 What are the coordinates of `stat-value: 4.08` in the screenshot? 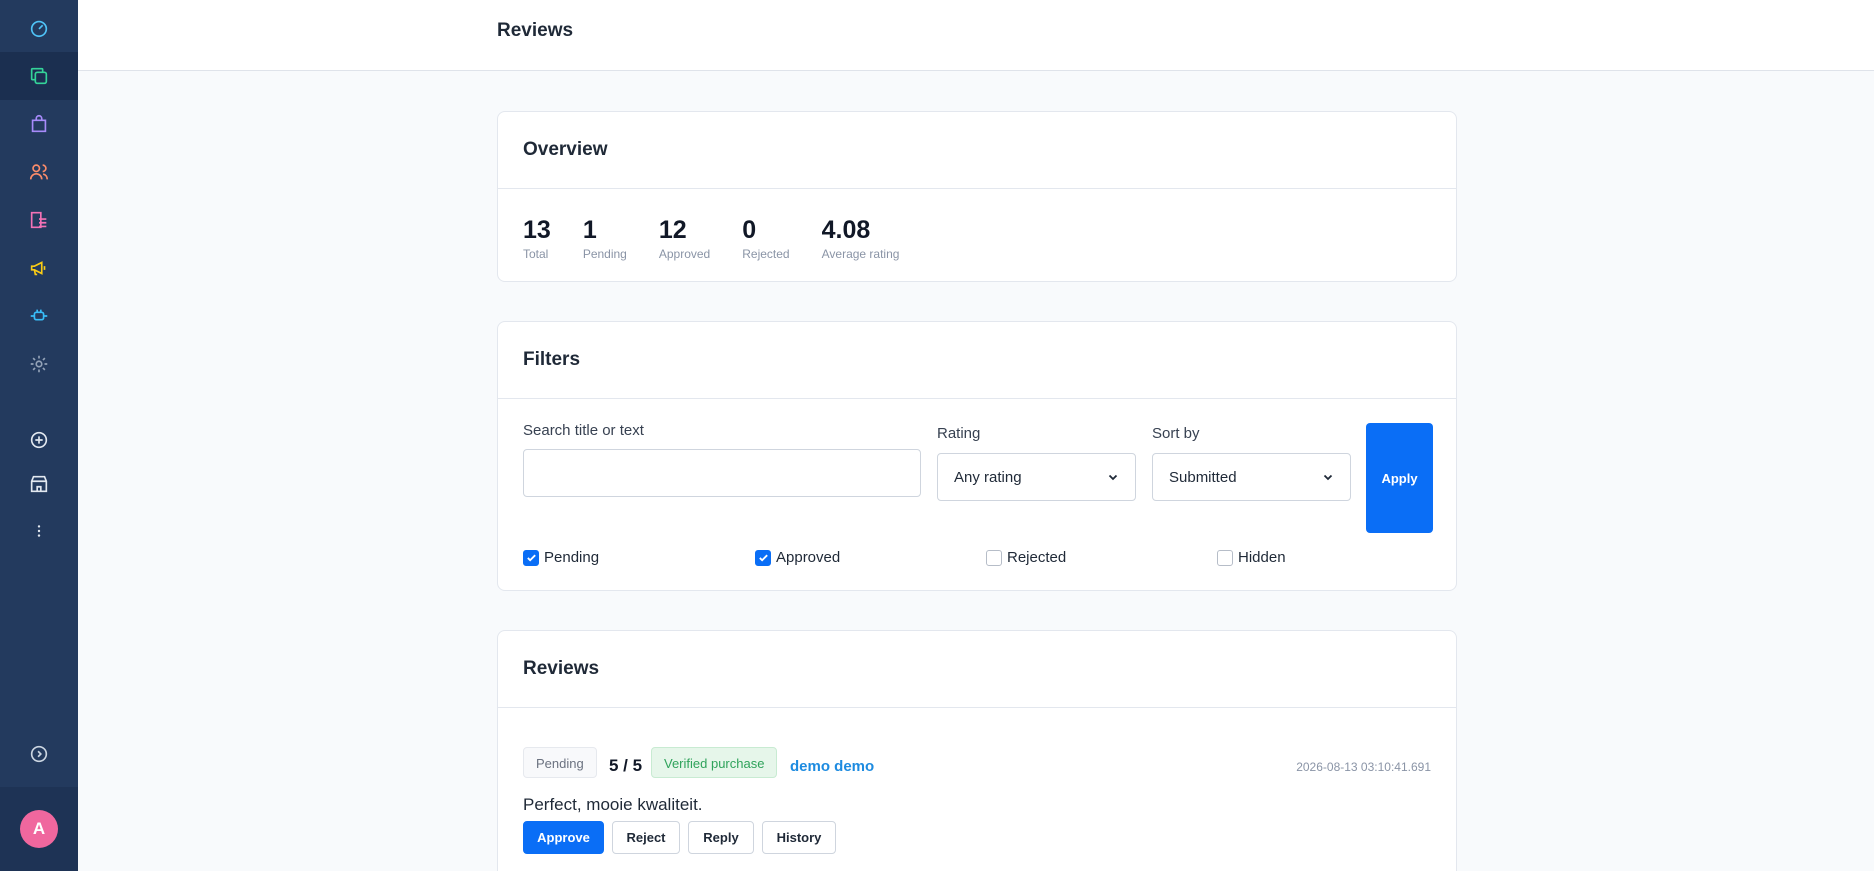 It's located at (846, 230).